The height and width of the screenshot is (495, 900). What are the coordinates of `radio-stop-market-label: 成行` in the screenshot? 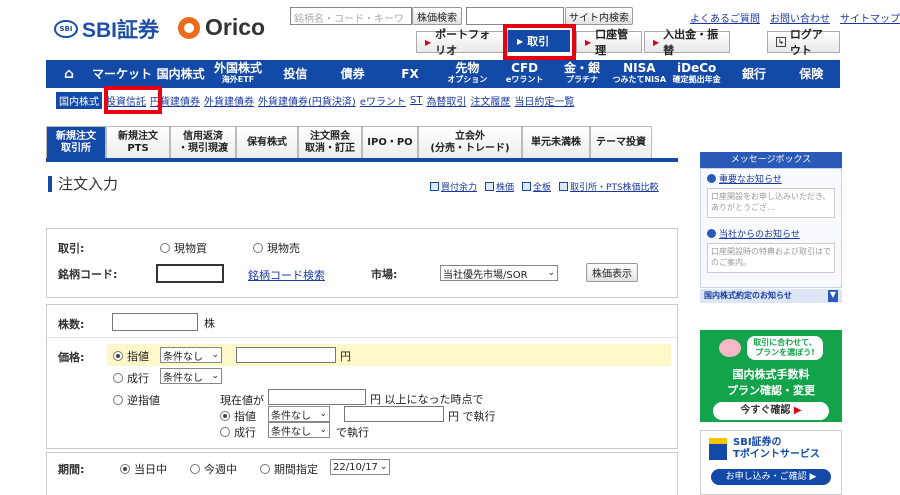 It's located at (245, 432).